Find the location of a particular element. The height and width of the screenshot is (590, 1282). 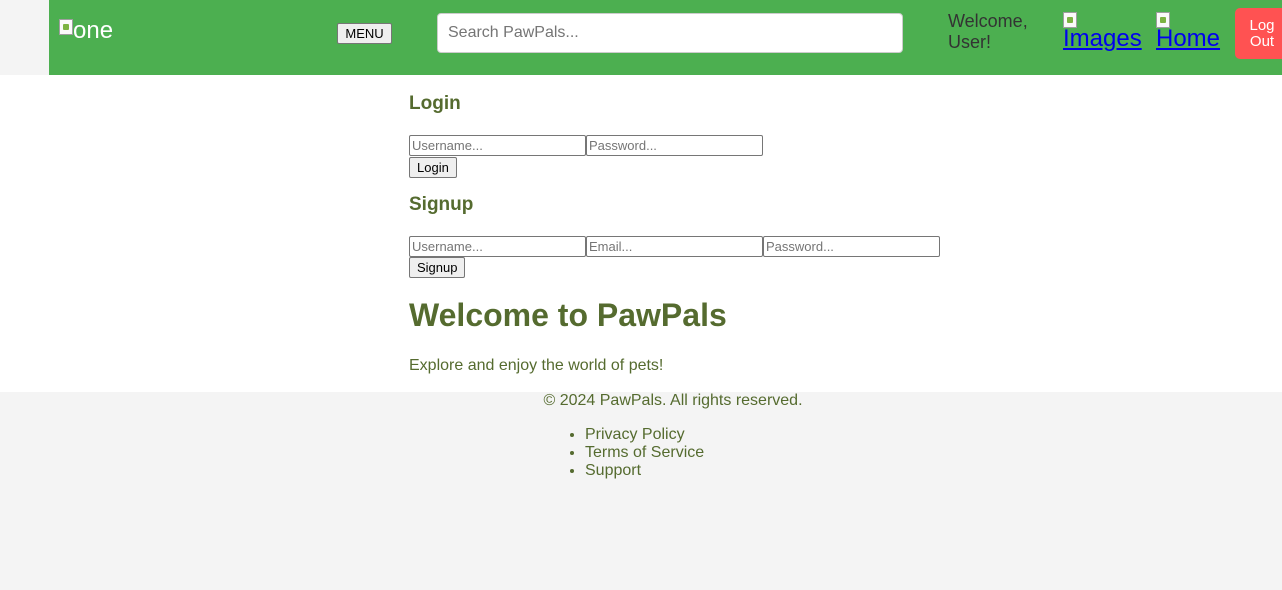

search-input is located at coordinates (670, 33).